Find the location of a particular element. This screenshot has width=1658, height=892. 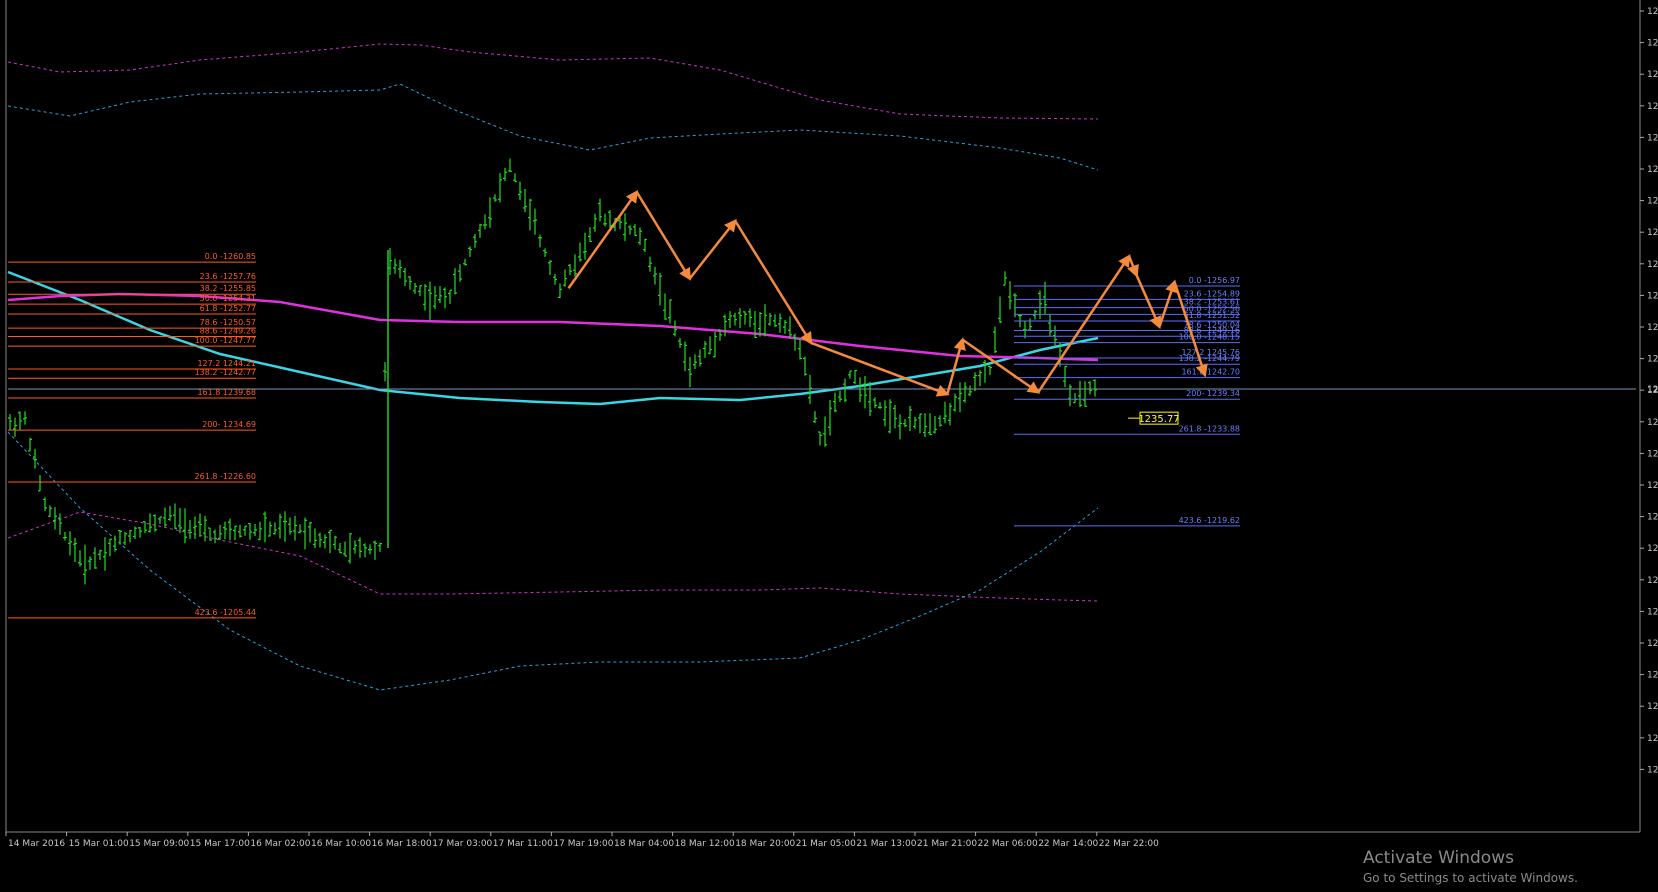

fib-left-label: 161.8 1239.68 is located at coordinates (226, 392).